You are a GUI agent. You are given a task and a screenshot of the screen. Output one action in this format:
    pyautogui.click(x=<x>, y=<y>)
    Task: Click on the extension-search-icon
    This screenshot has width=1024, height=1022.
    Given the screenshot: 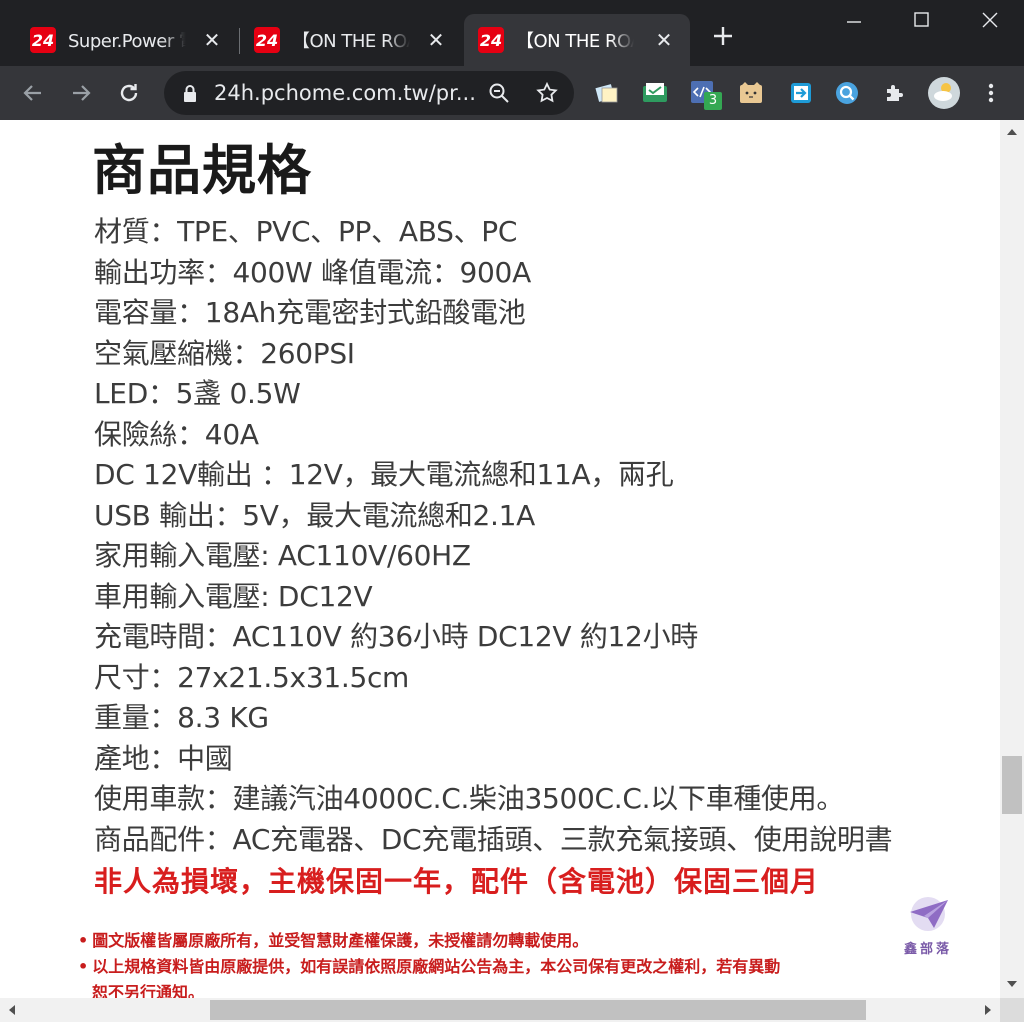 What is the action you would take?
    pyautogui.click(x=847, y=93)
    